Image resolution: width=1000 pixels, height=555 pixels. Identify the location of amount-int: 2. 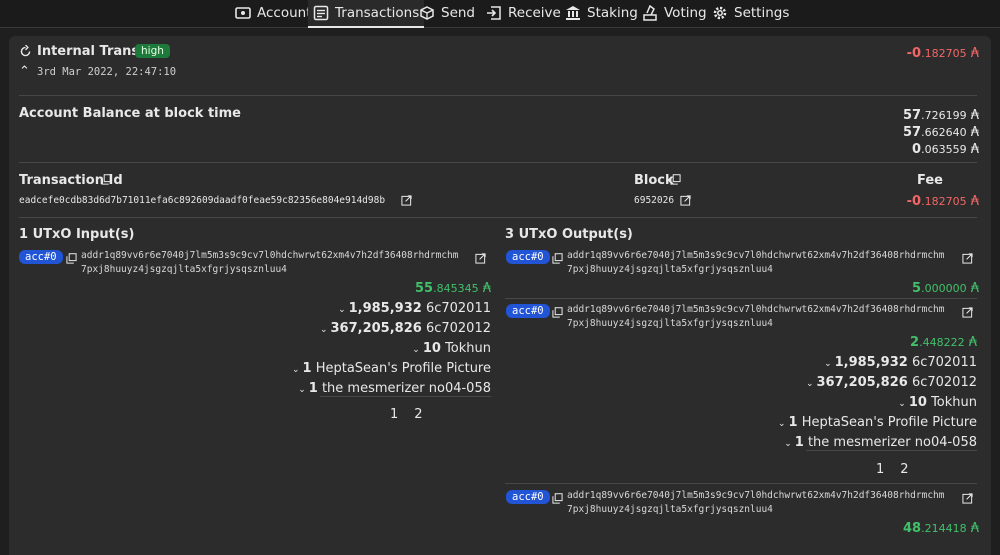
(915, 342).